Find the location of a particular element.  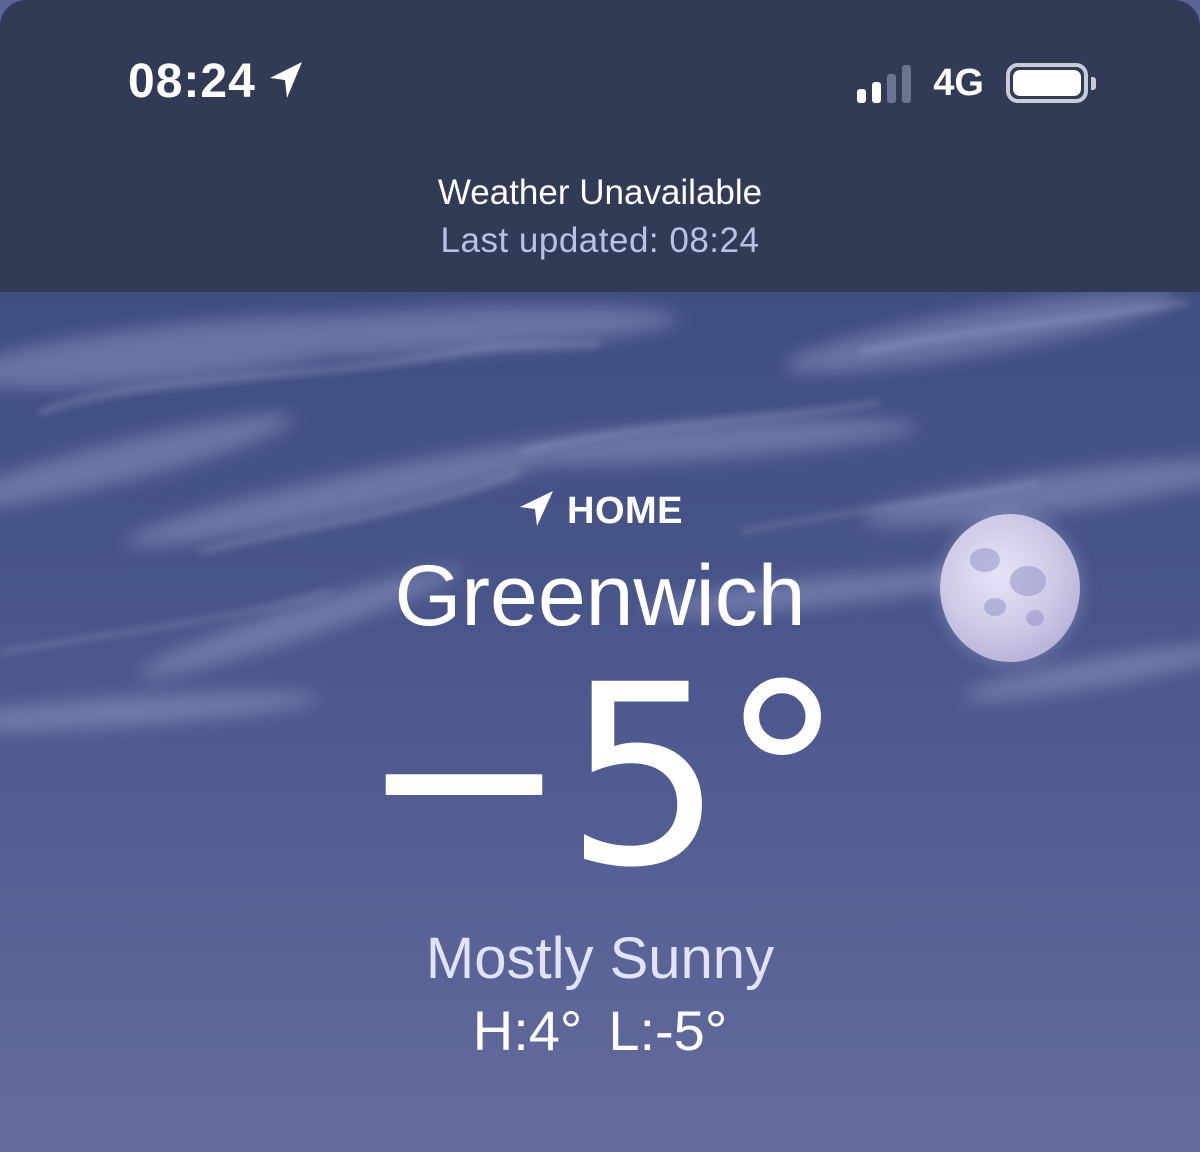

high-temperature: H:4° is located at coordinates (527, 1030).